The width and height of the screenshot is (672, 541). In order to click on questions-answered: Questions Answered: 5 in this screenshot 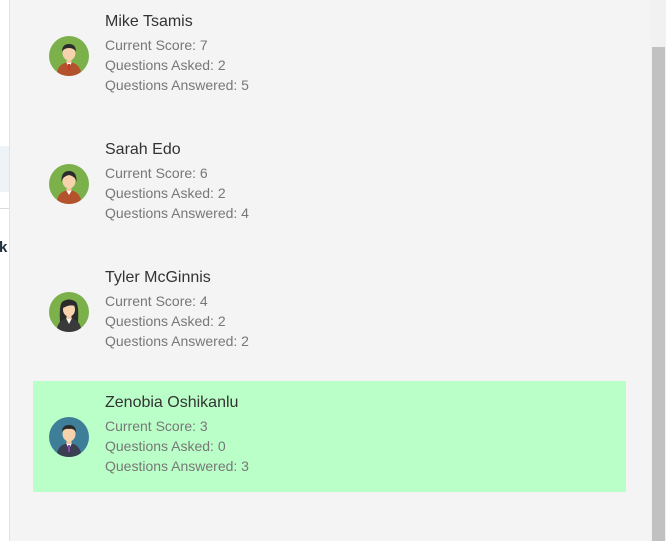, I will do `click(177, 85)`.